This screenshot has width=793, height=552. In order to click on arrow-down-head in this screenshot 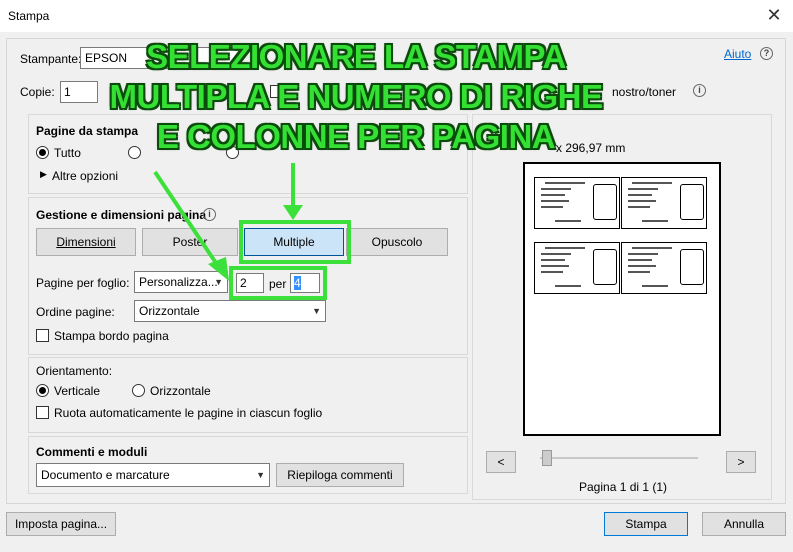, I will do `click(293, 212)`.